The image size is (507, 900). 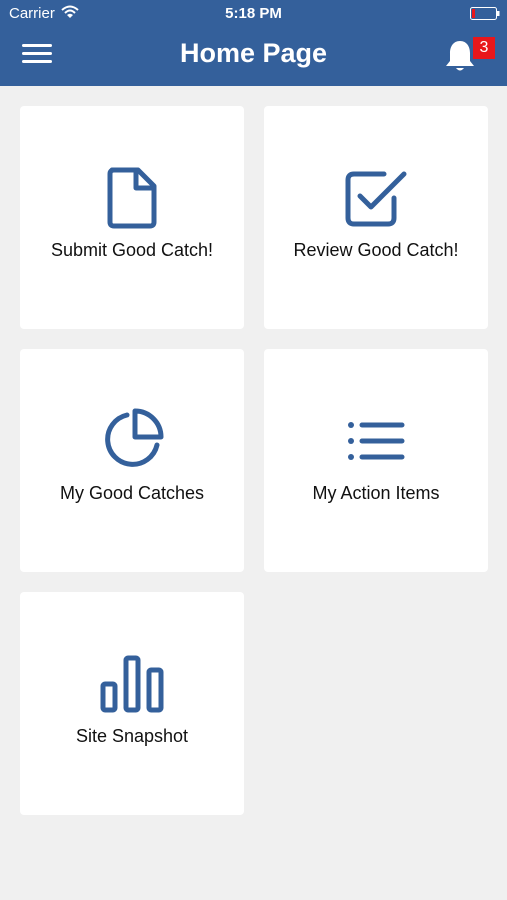 I want to click on tile-label: Review Good Catch!, so click(x=376, y=250).